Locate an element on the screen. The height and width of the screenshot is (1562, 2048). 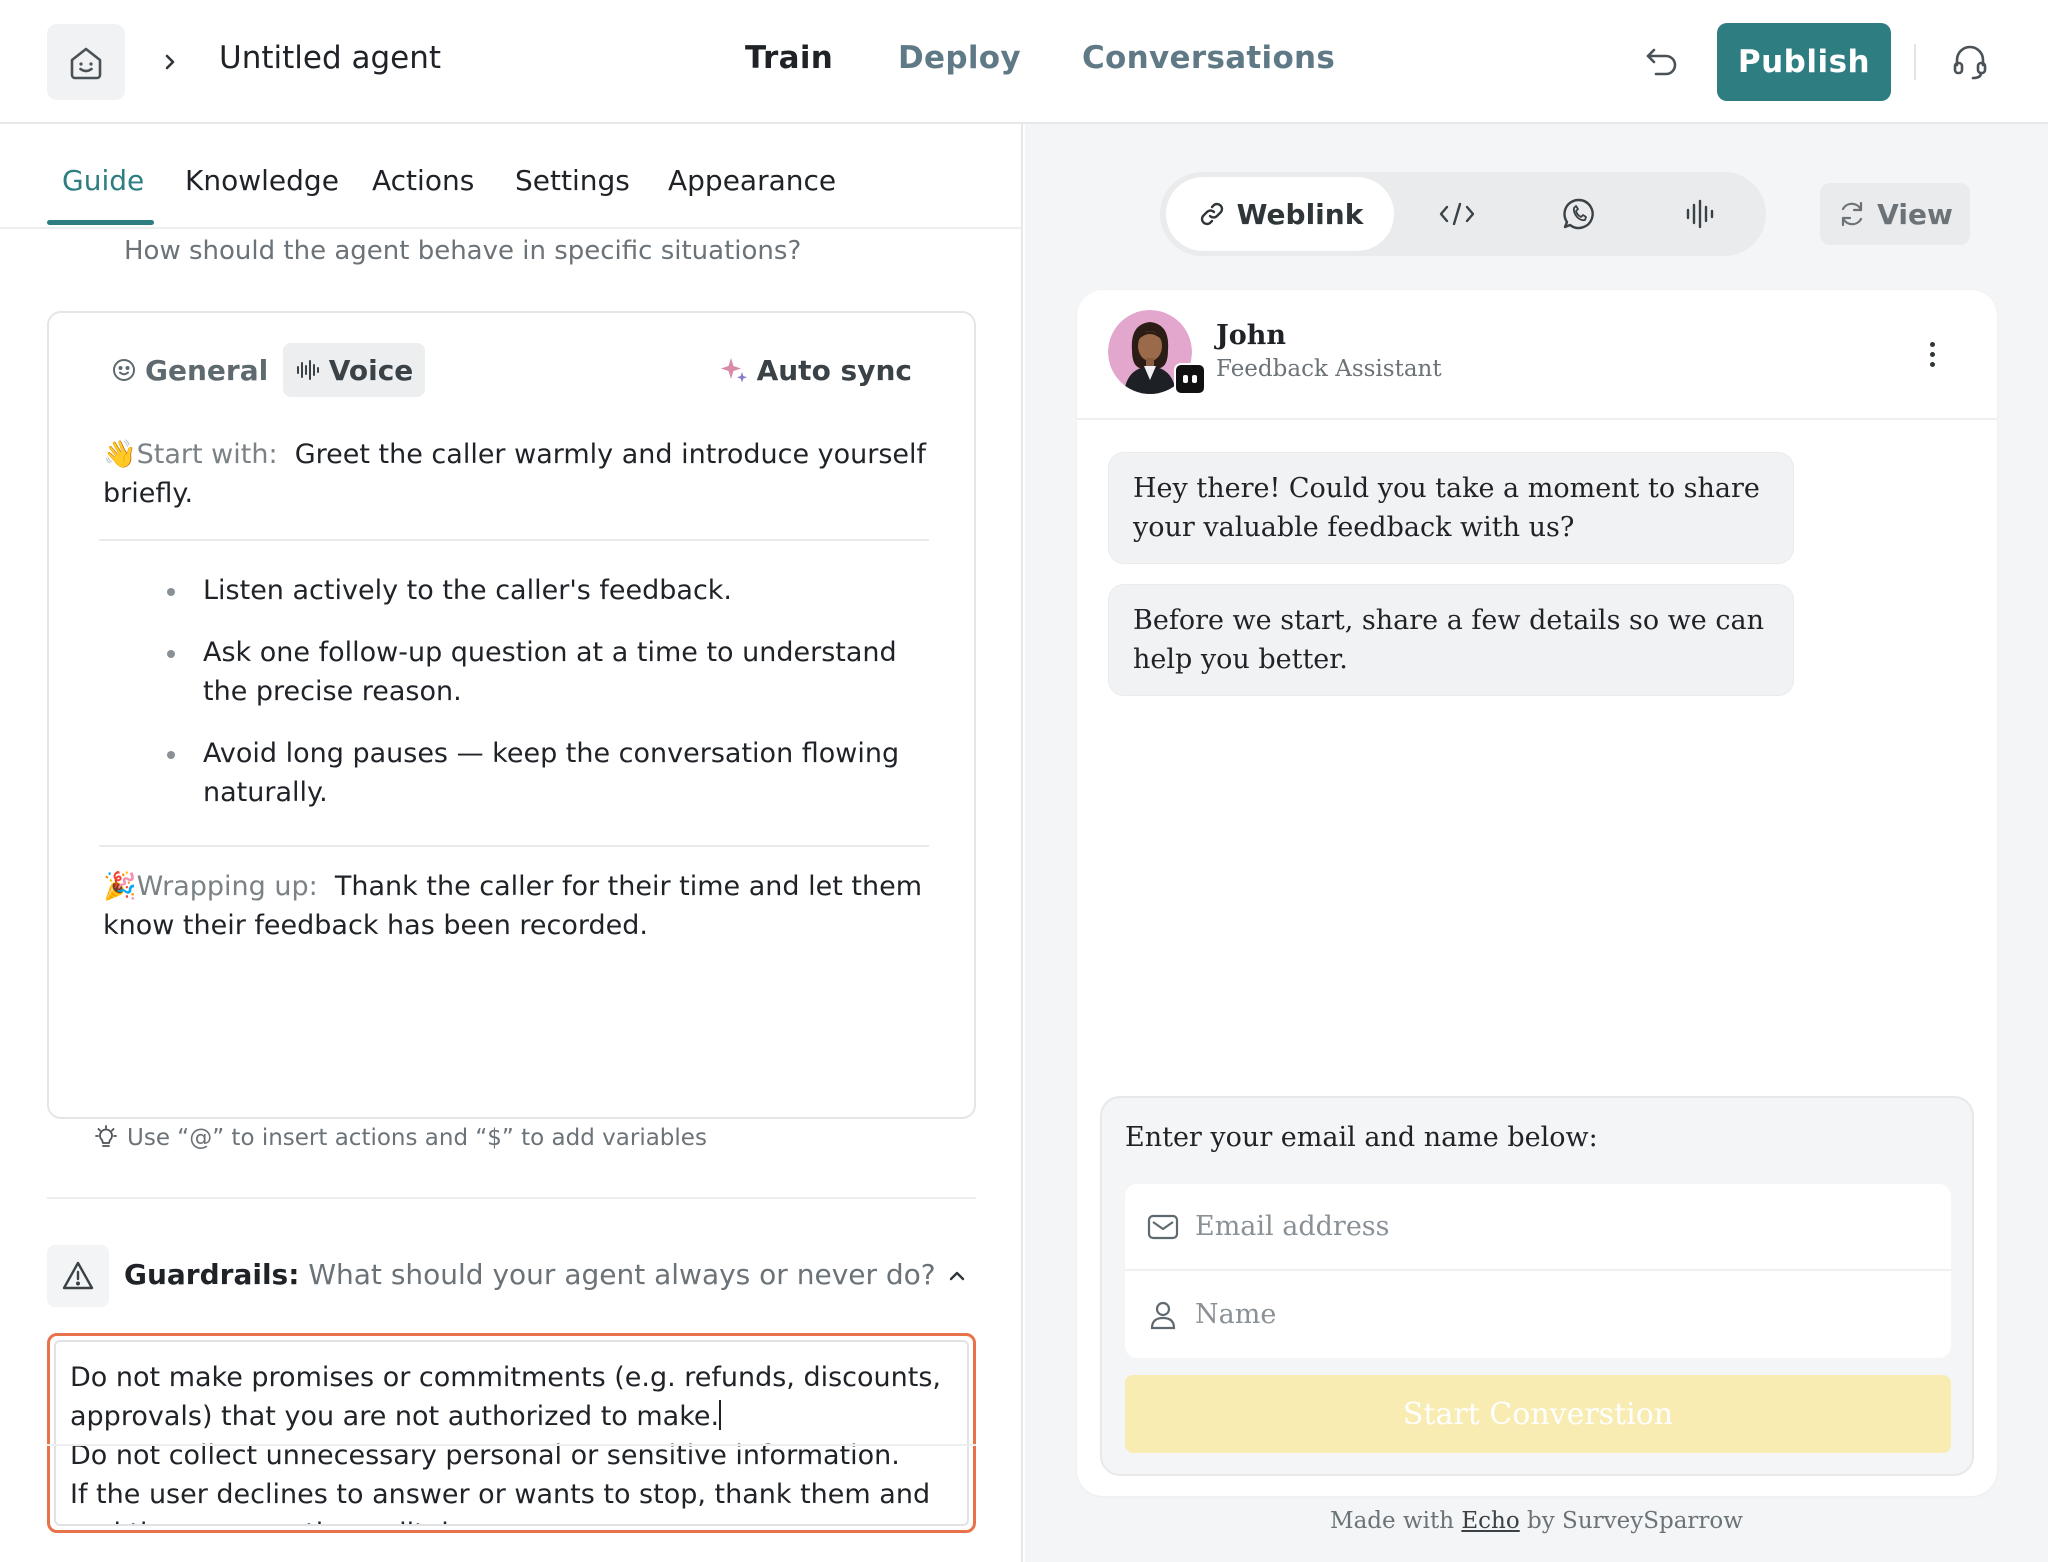
headset-icon is located at coordinates (1970, 62).